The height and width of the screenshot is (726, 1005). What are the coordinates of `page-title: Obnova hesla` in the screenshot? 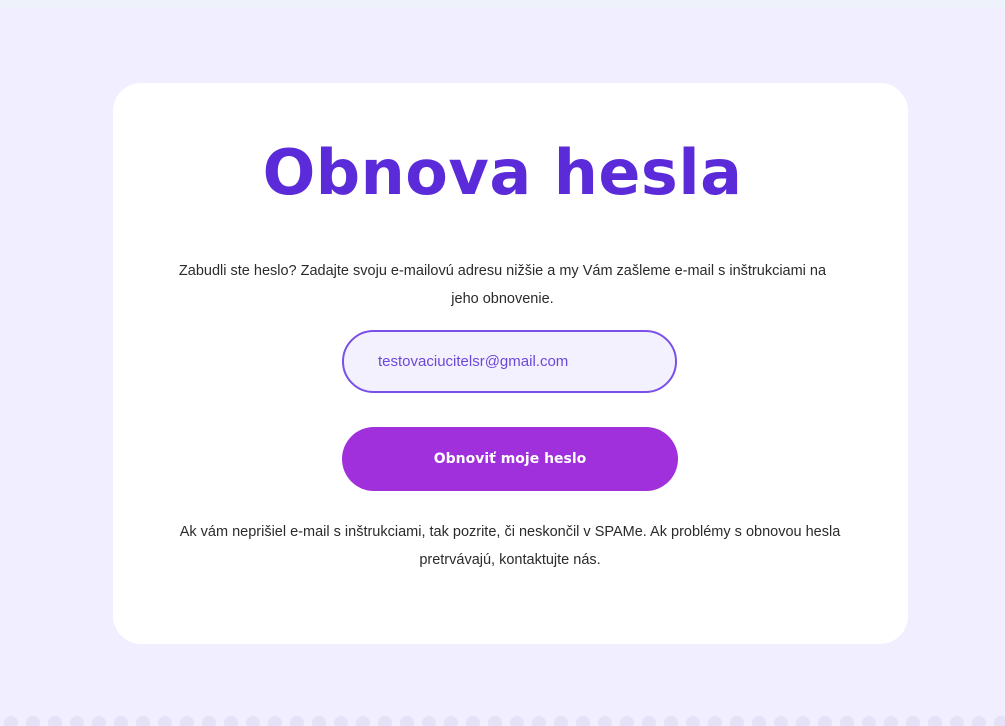 It's located at (502, 172).